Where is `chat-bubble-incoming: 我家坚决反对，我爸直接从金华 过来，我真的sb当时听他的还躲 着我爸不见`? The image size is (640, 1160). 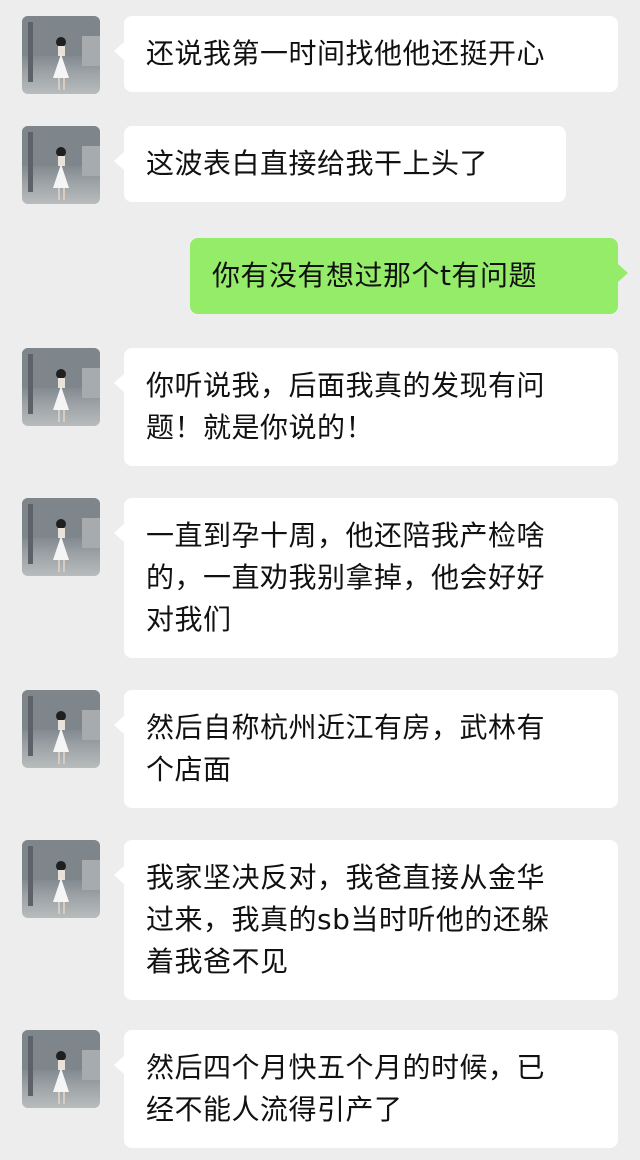
chat-bubble-incoming: 我家坚决反对，我爸直接从金华 过来，我真的sb当时听他的还躲 着我爸不见 is located at coordinates (366, 920).